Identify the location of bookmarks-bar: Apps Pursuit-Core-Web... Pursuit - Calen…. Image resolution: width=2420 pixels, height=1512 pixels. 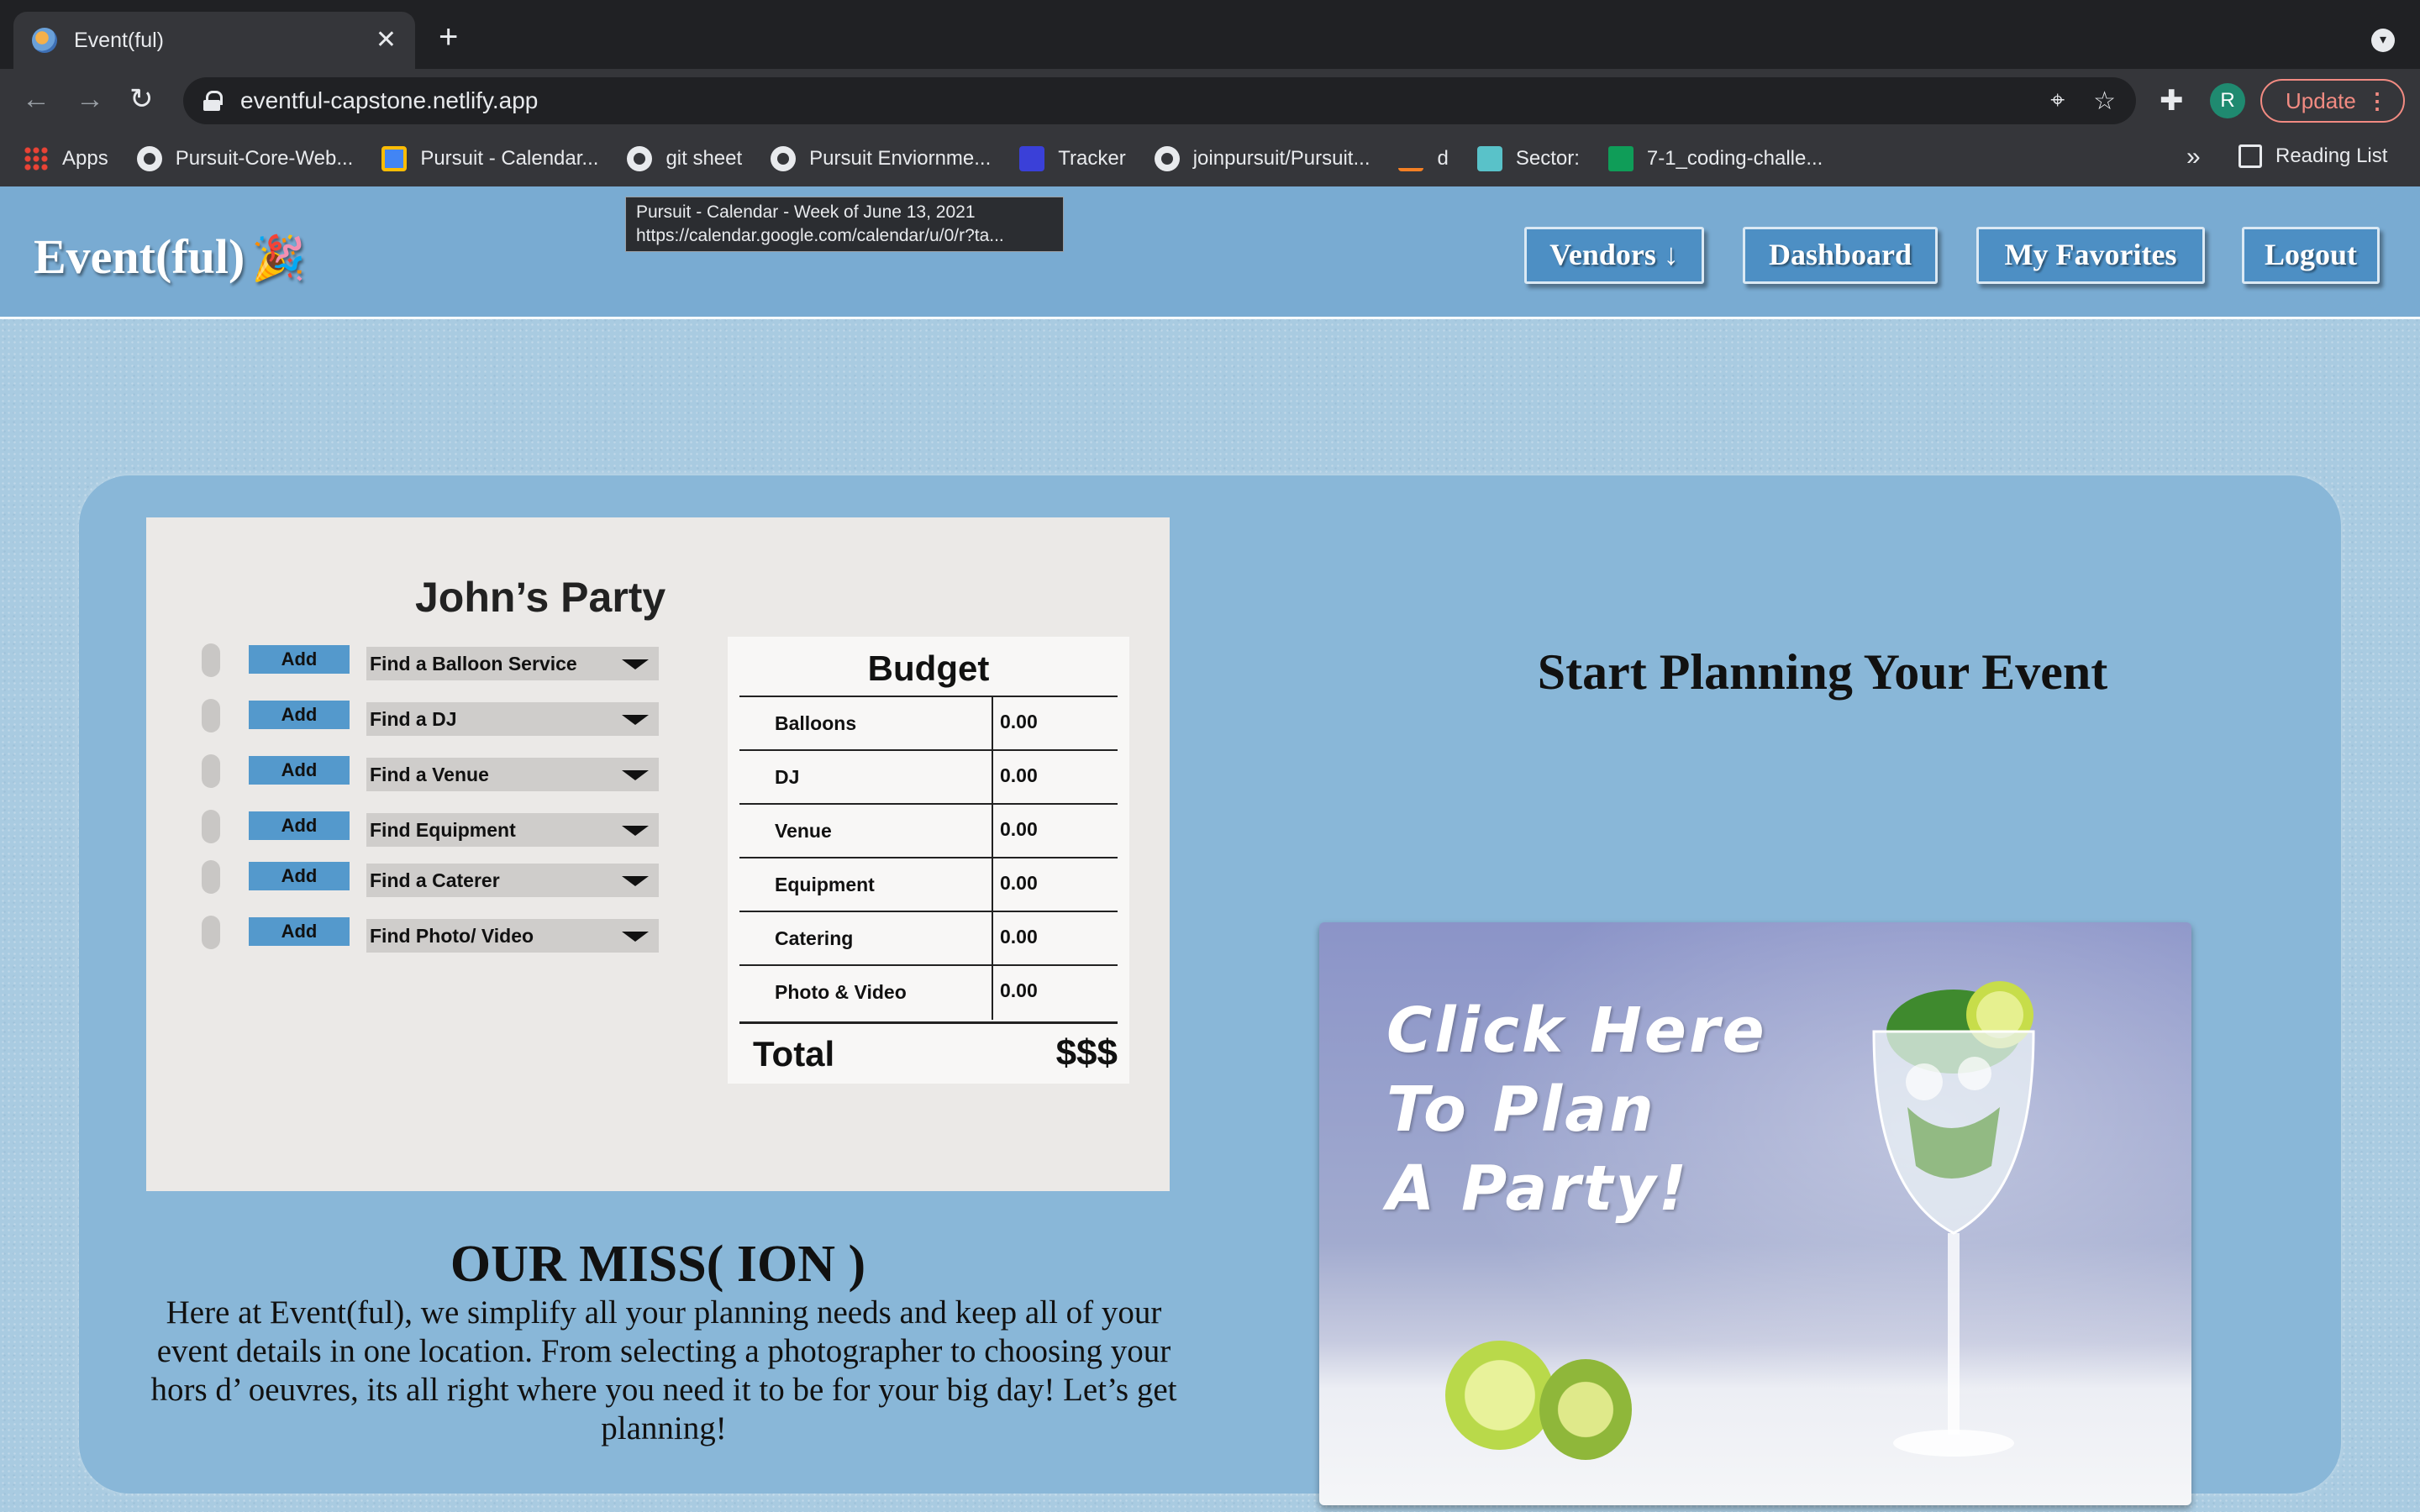
(1210, 158).